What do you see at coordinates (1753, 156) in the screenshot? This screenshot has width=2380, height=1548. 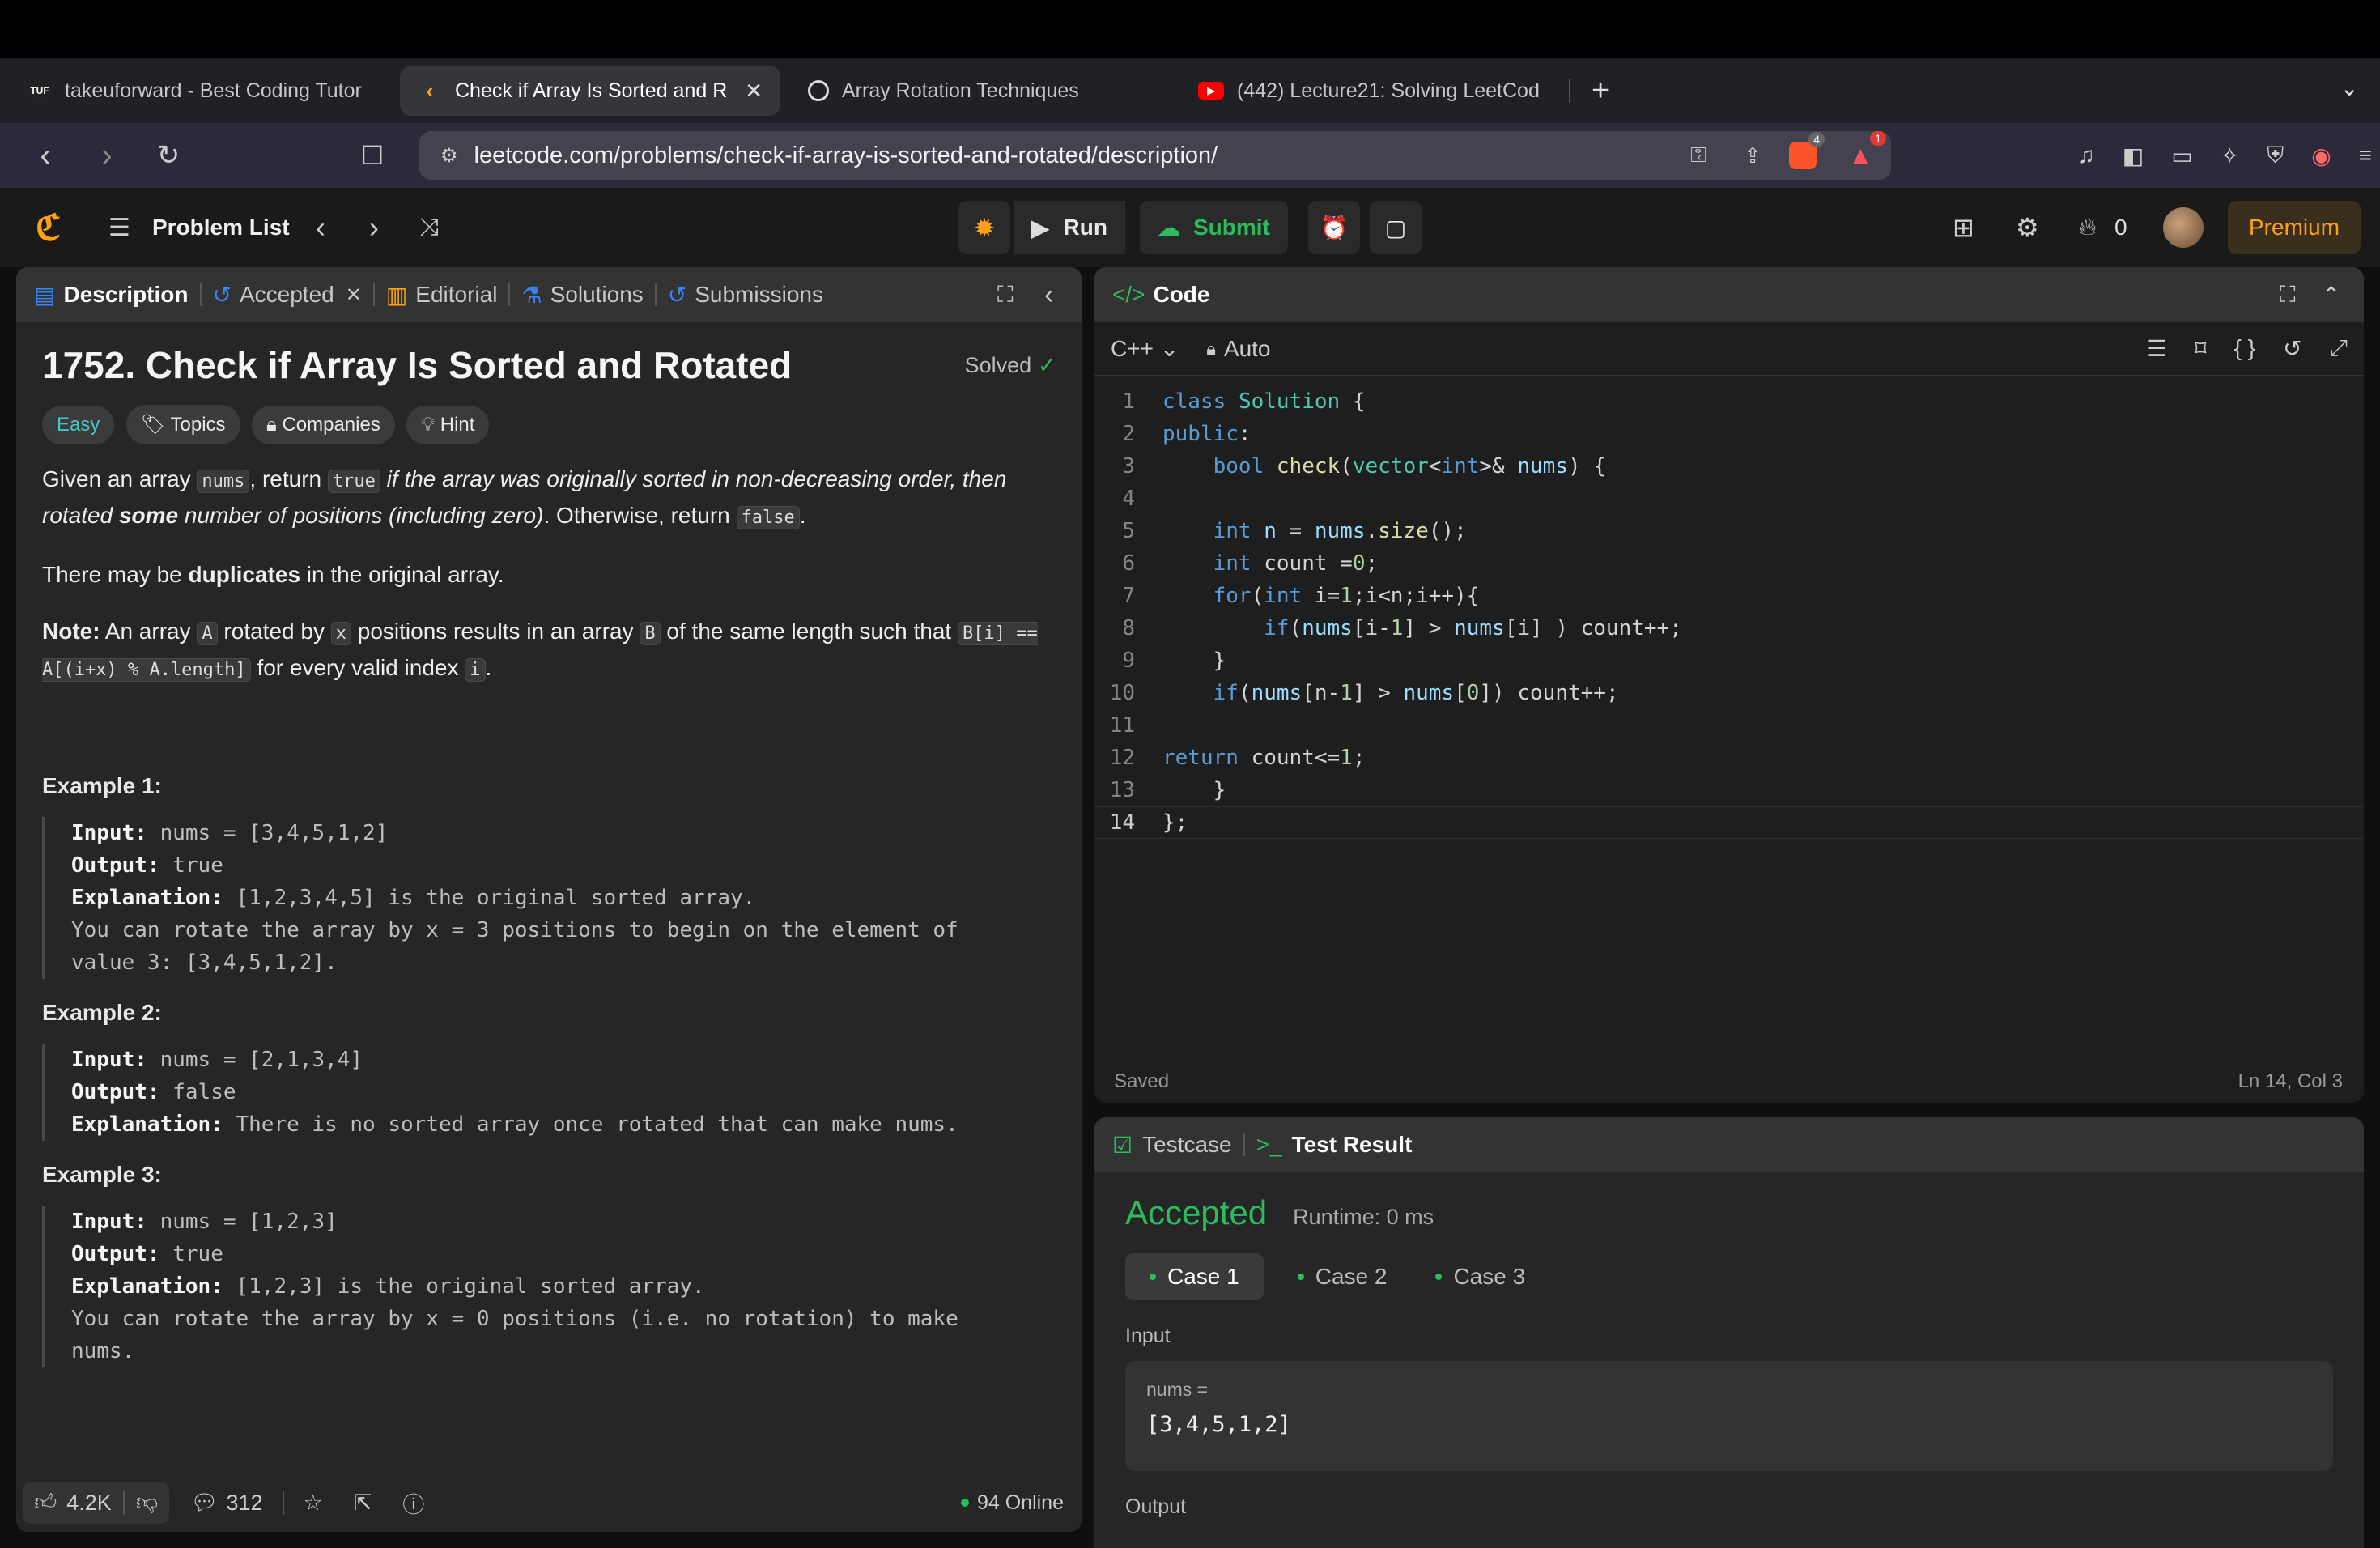 I see `share-icon: ⇪` at bounding box center [1753, 156].